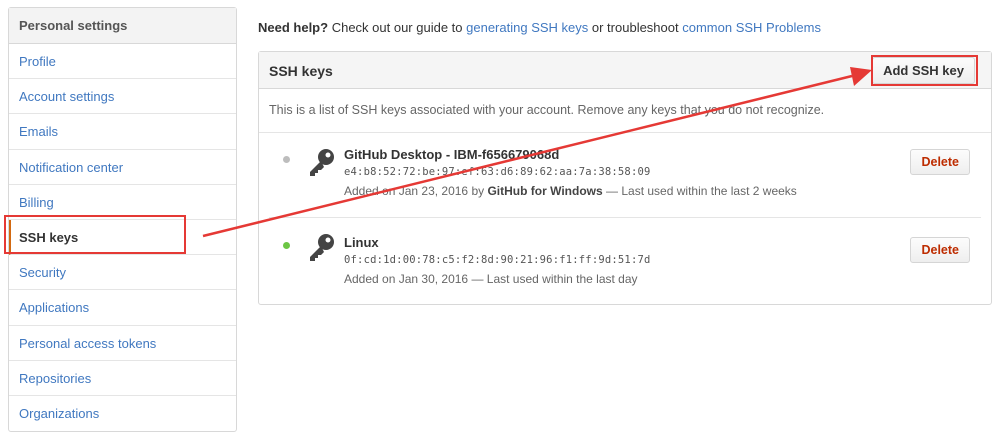  Describe the element at coordinates (701, 191) in the screenshot. I see `key-added-suffix: — Last used within the last 2 weeks` at that location.